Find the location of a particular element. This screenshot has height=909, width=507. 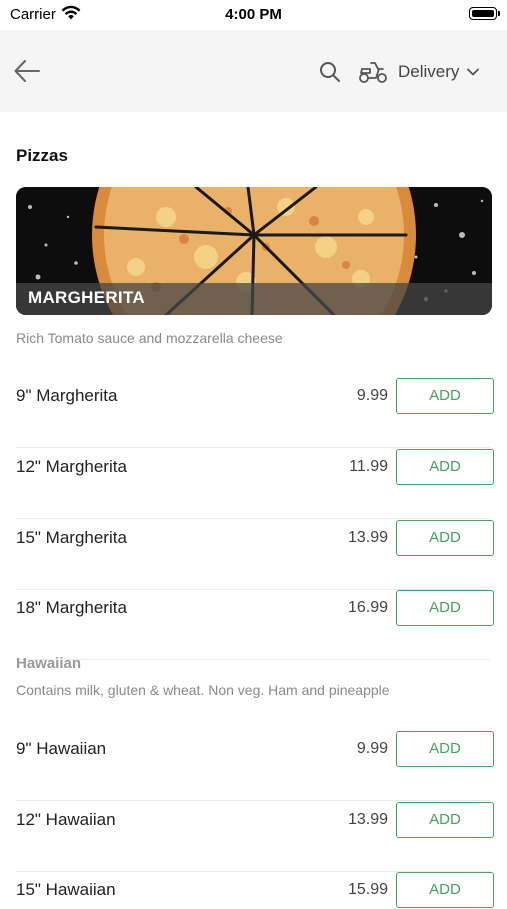

margherita-description: Rich Tomato sauce and mozzarella cheese is located at coordinates (149, 338).